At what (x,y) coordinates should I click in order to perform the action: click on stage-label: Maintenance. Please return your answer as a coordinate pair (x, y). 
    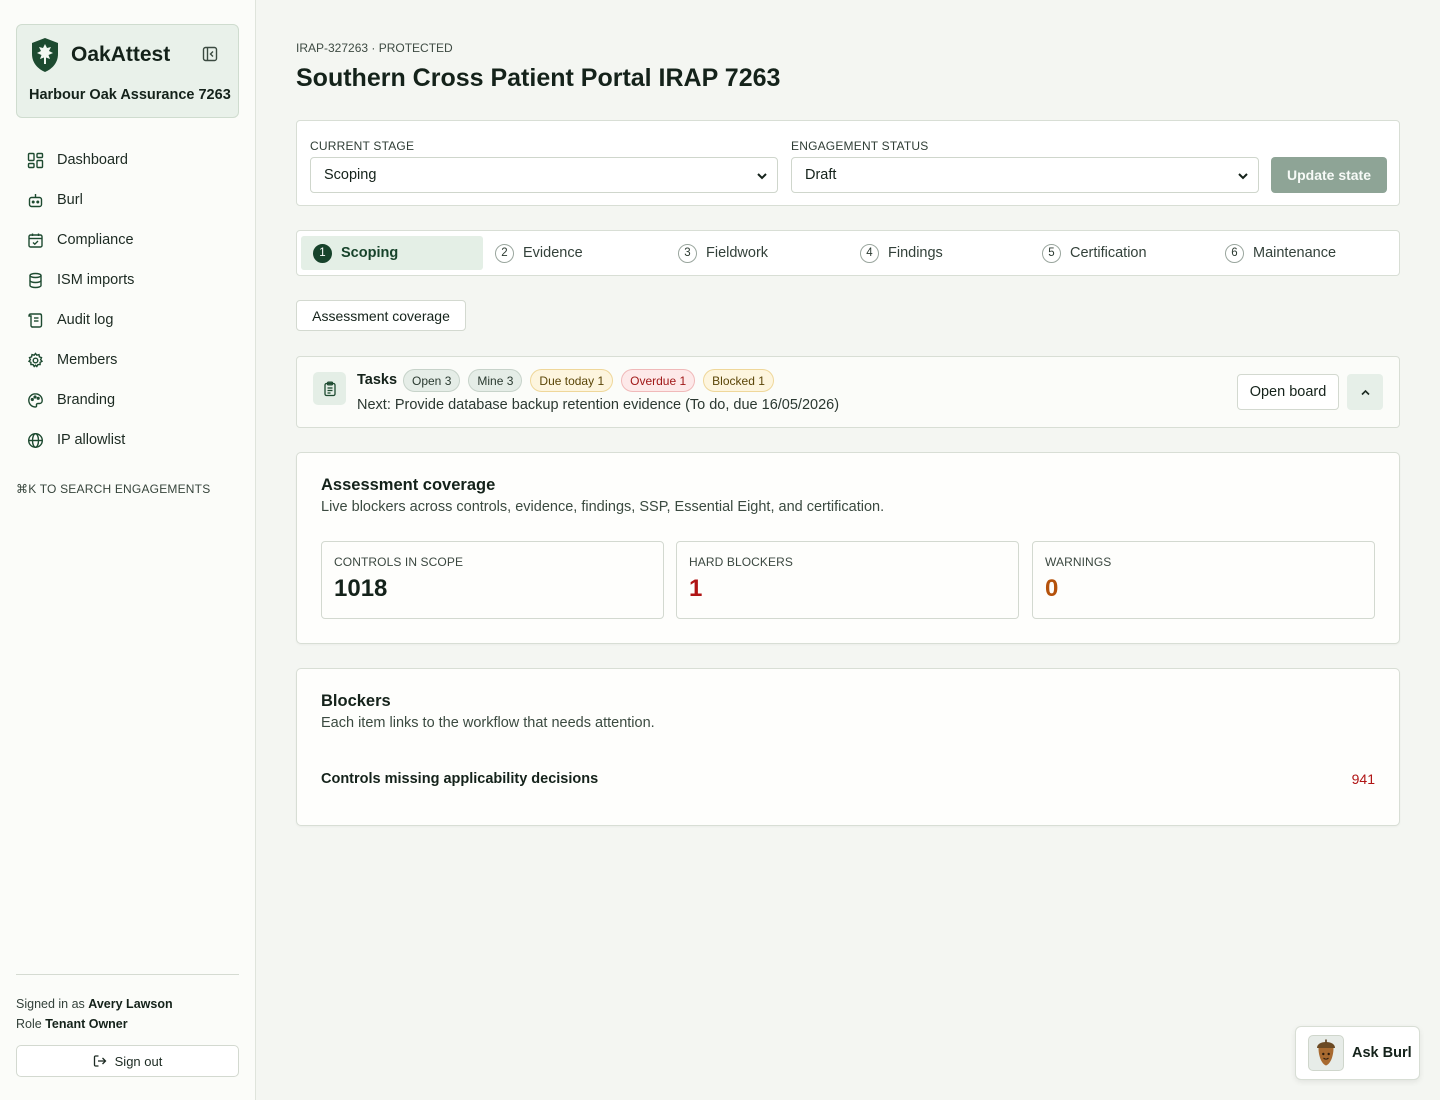
    Looking at the image, I should click on (1295, 253).